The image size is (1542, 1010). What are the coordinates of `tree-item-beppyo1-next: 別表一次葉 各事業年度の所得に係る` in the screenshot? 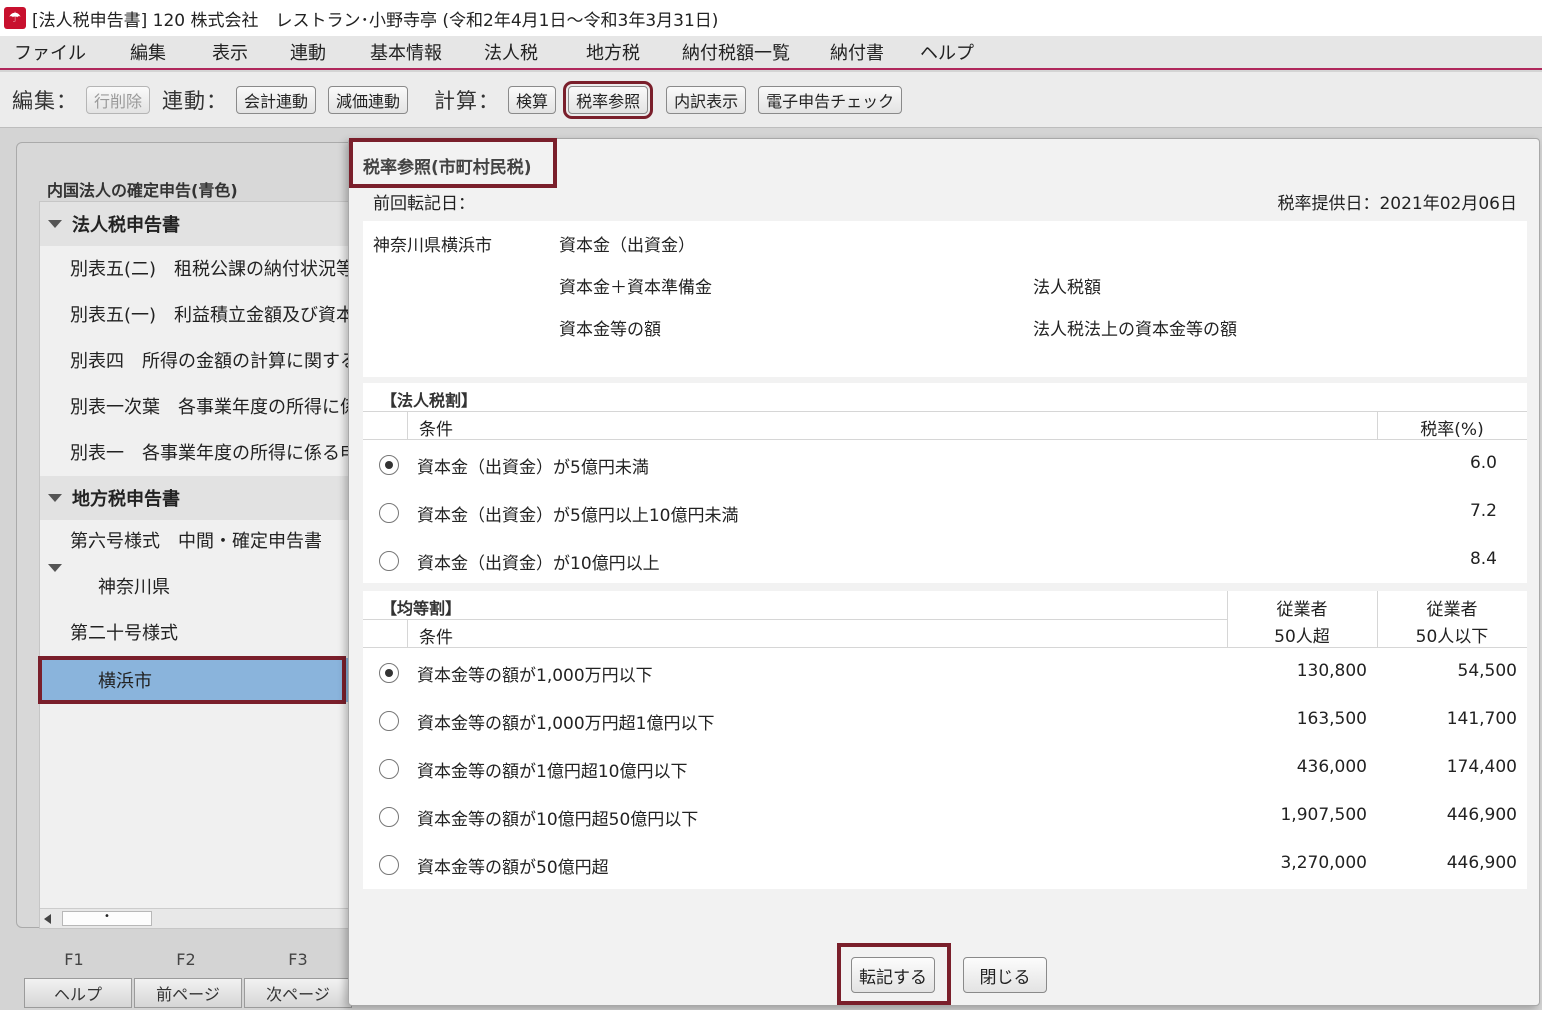 It's located at (199, 406).